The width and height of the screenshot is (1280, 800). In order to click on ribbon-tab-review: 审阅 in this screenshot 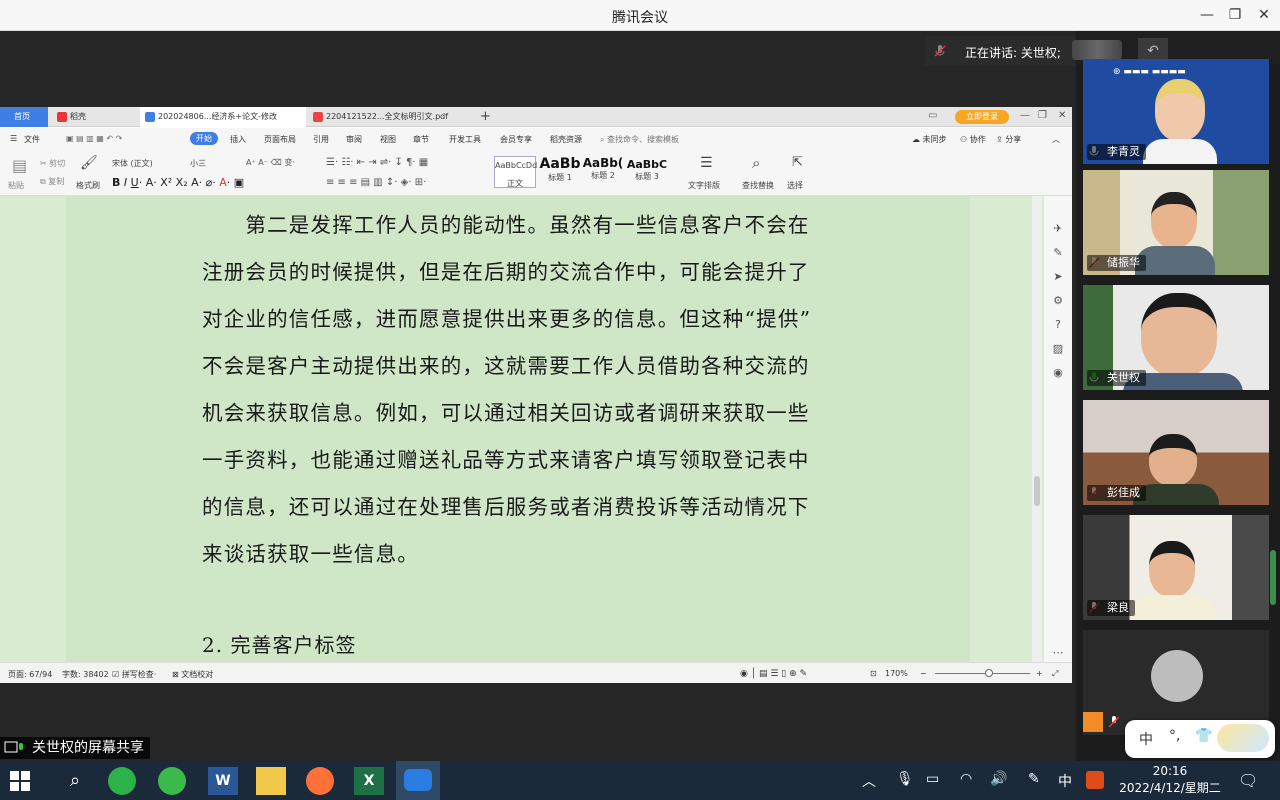, I will do `click(354, 139)`.